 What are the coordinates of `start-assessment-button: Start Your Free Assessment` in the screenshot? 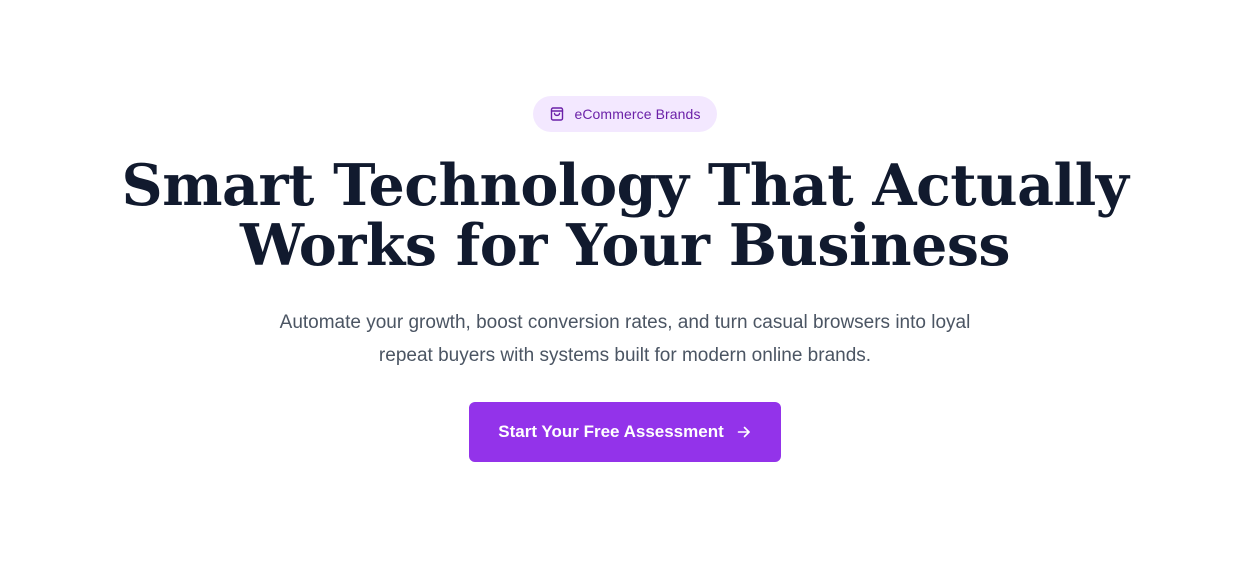 It's located at (625, 432).